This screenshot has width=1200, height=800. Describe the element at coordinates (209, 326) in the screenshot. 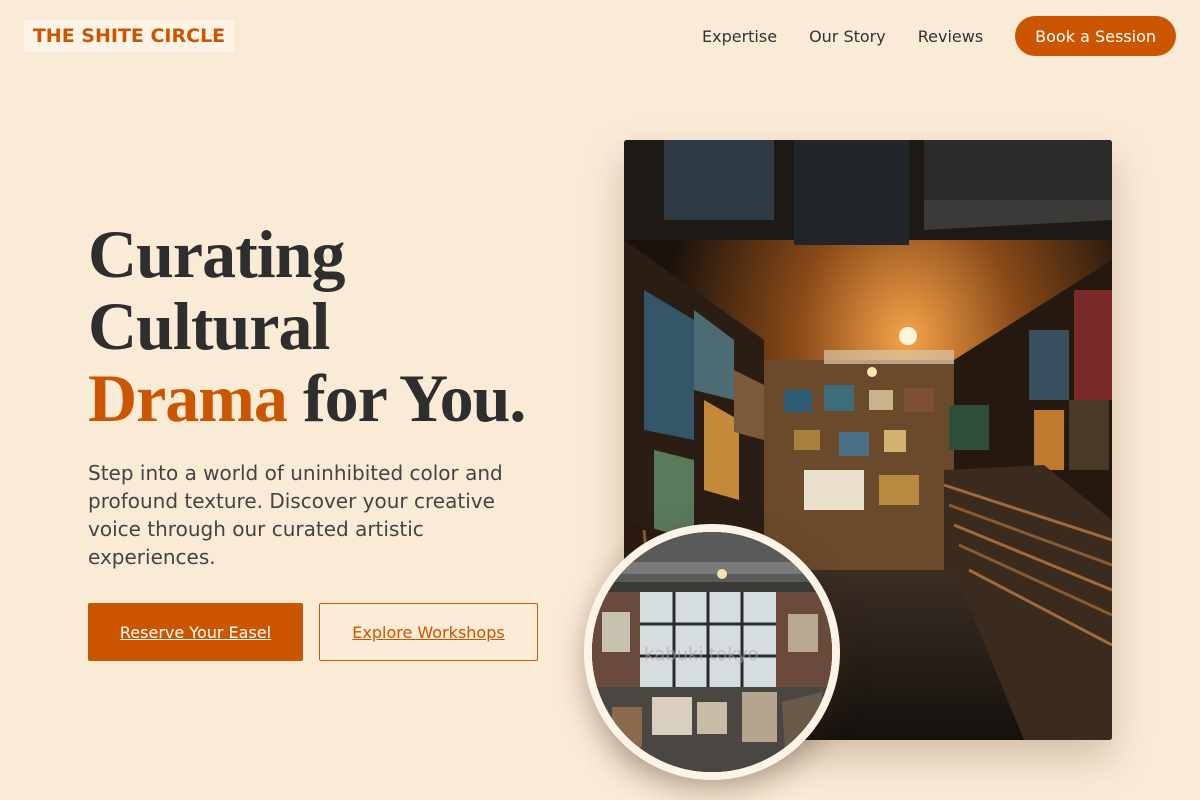

I see `headline-line-2: Cultural` at that location.